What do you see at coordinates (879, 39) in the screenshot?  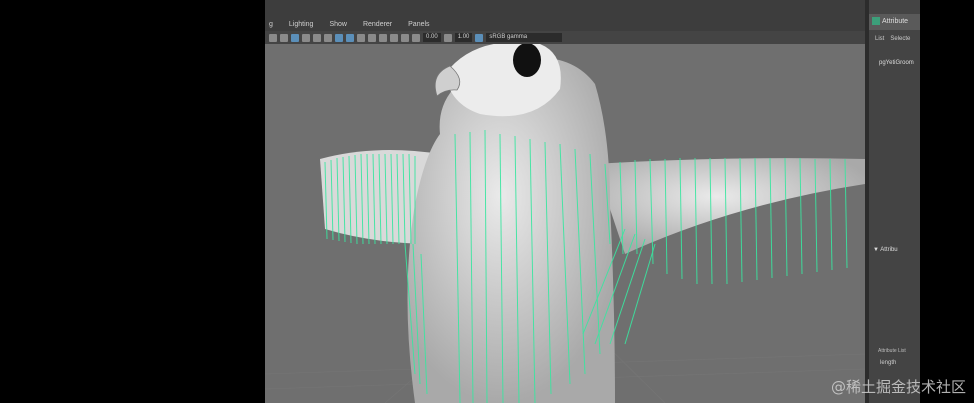 I see `tab-list: List` at bounding box center [879, 39].